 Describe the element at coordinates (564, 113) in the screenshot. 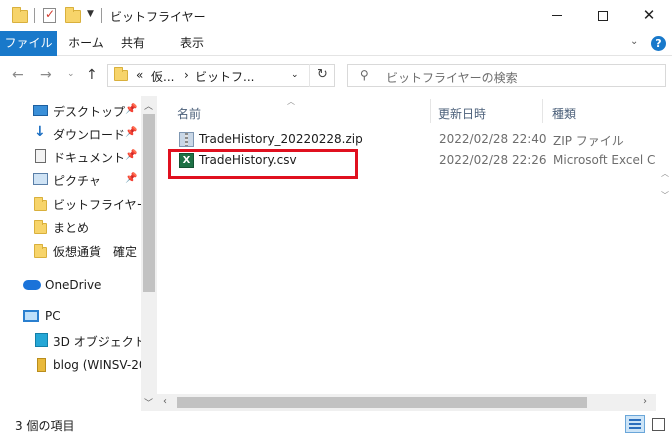

I see `column-header-type: 種類` at that location.